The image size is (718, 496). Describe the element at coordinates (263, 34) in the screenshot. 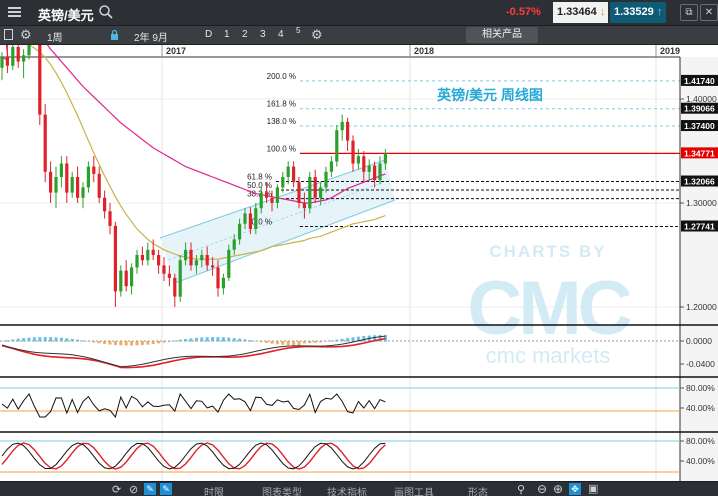

I see `period-3: 3` at that location.